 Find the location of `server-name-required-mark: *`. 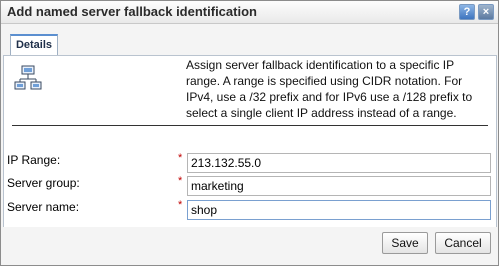

server-name-required-mark: * is located at coordinates (180, 205).